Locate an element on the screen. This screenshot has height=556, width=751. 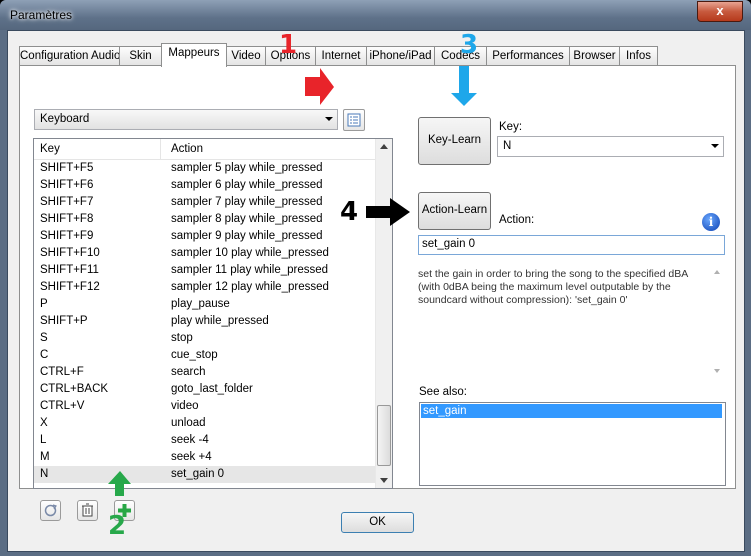
mapper-select: Keyboard is located at coordinates (186, 119).